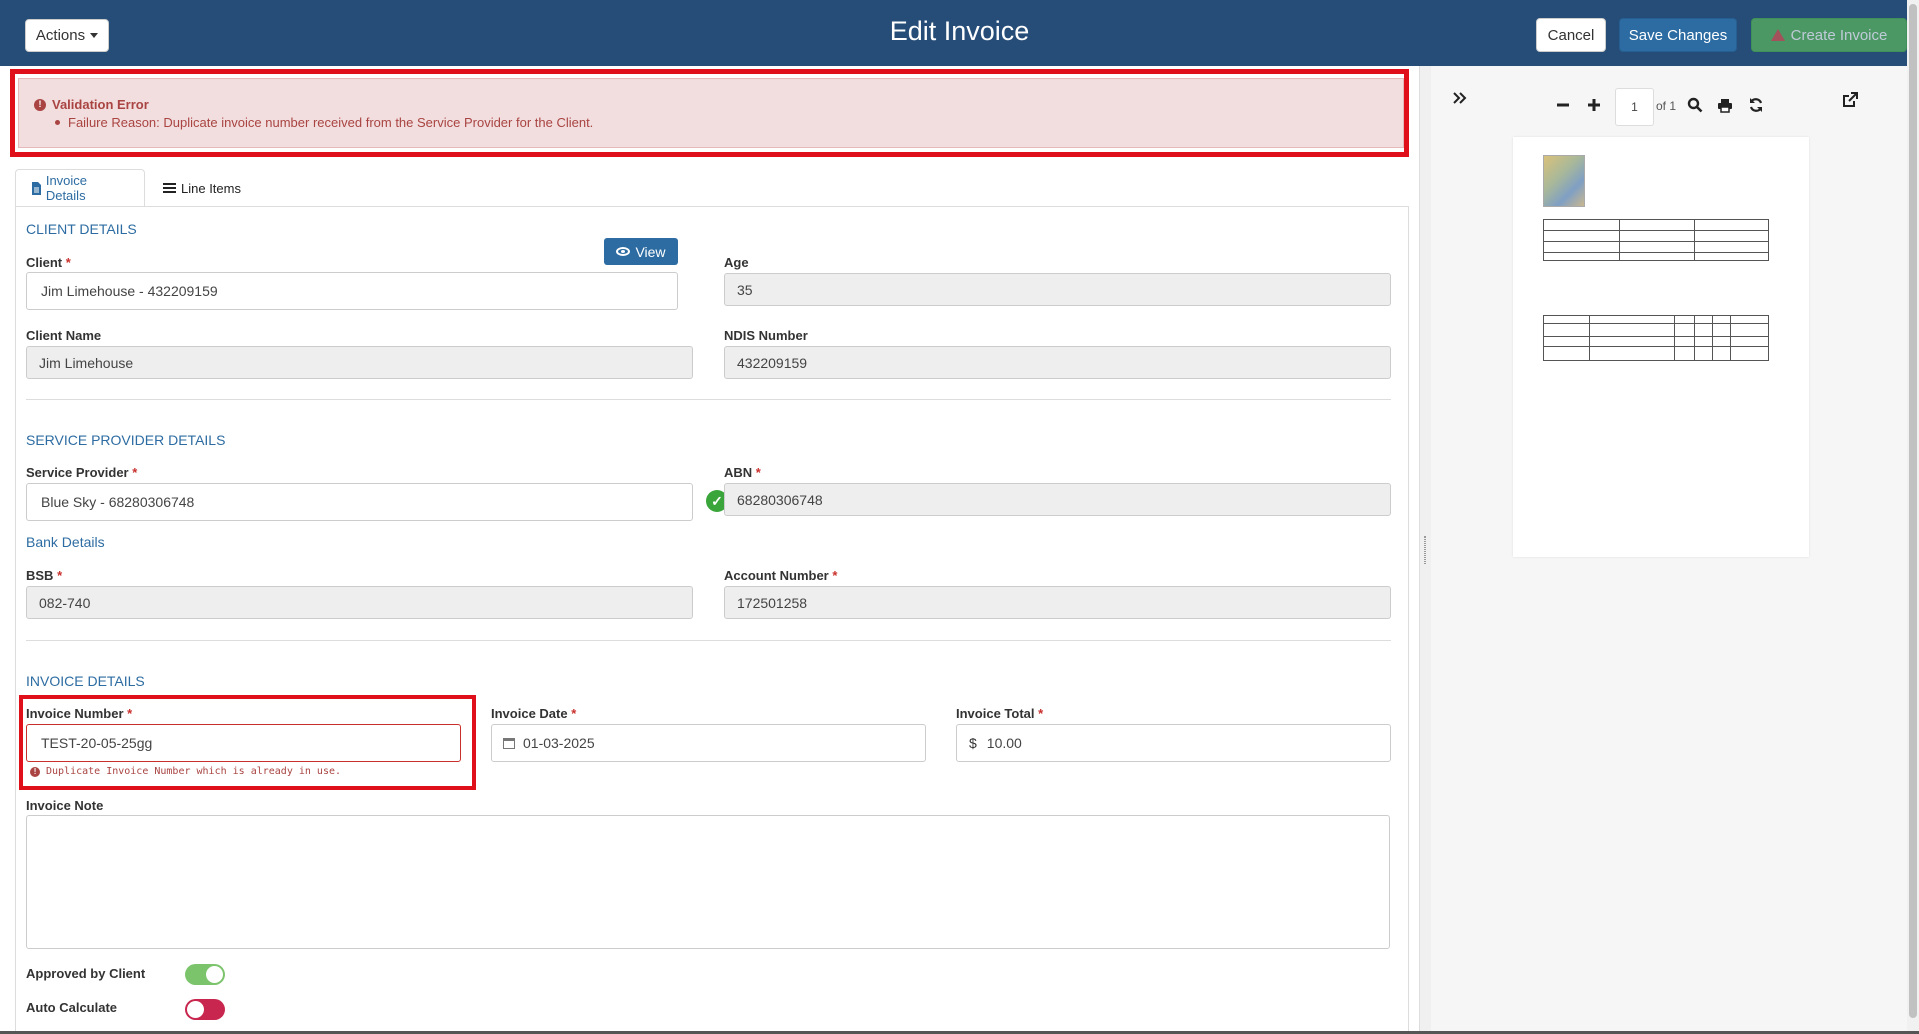  Describe the element at coordinates (65, 805) in the screenshot. I see `invoice-note-label: Invoice Note` at that location.